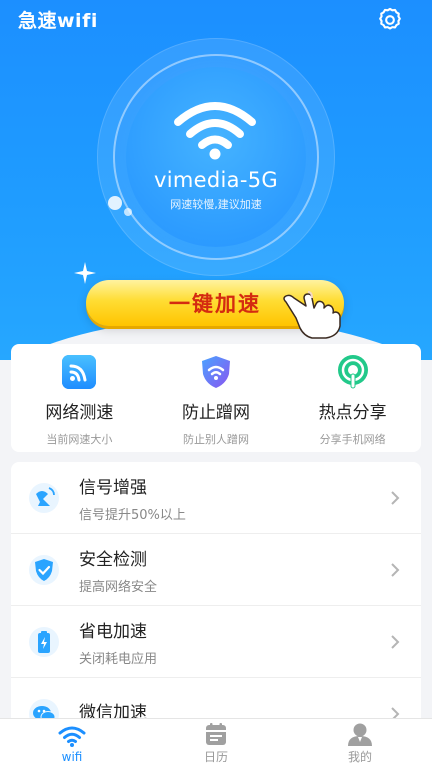  Describe the element at coordinates (79, 400) in the screenshot. I see `feature-speedtest: 网络测速 当前网速大小` at that location.